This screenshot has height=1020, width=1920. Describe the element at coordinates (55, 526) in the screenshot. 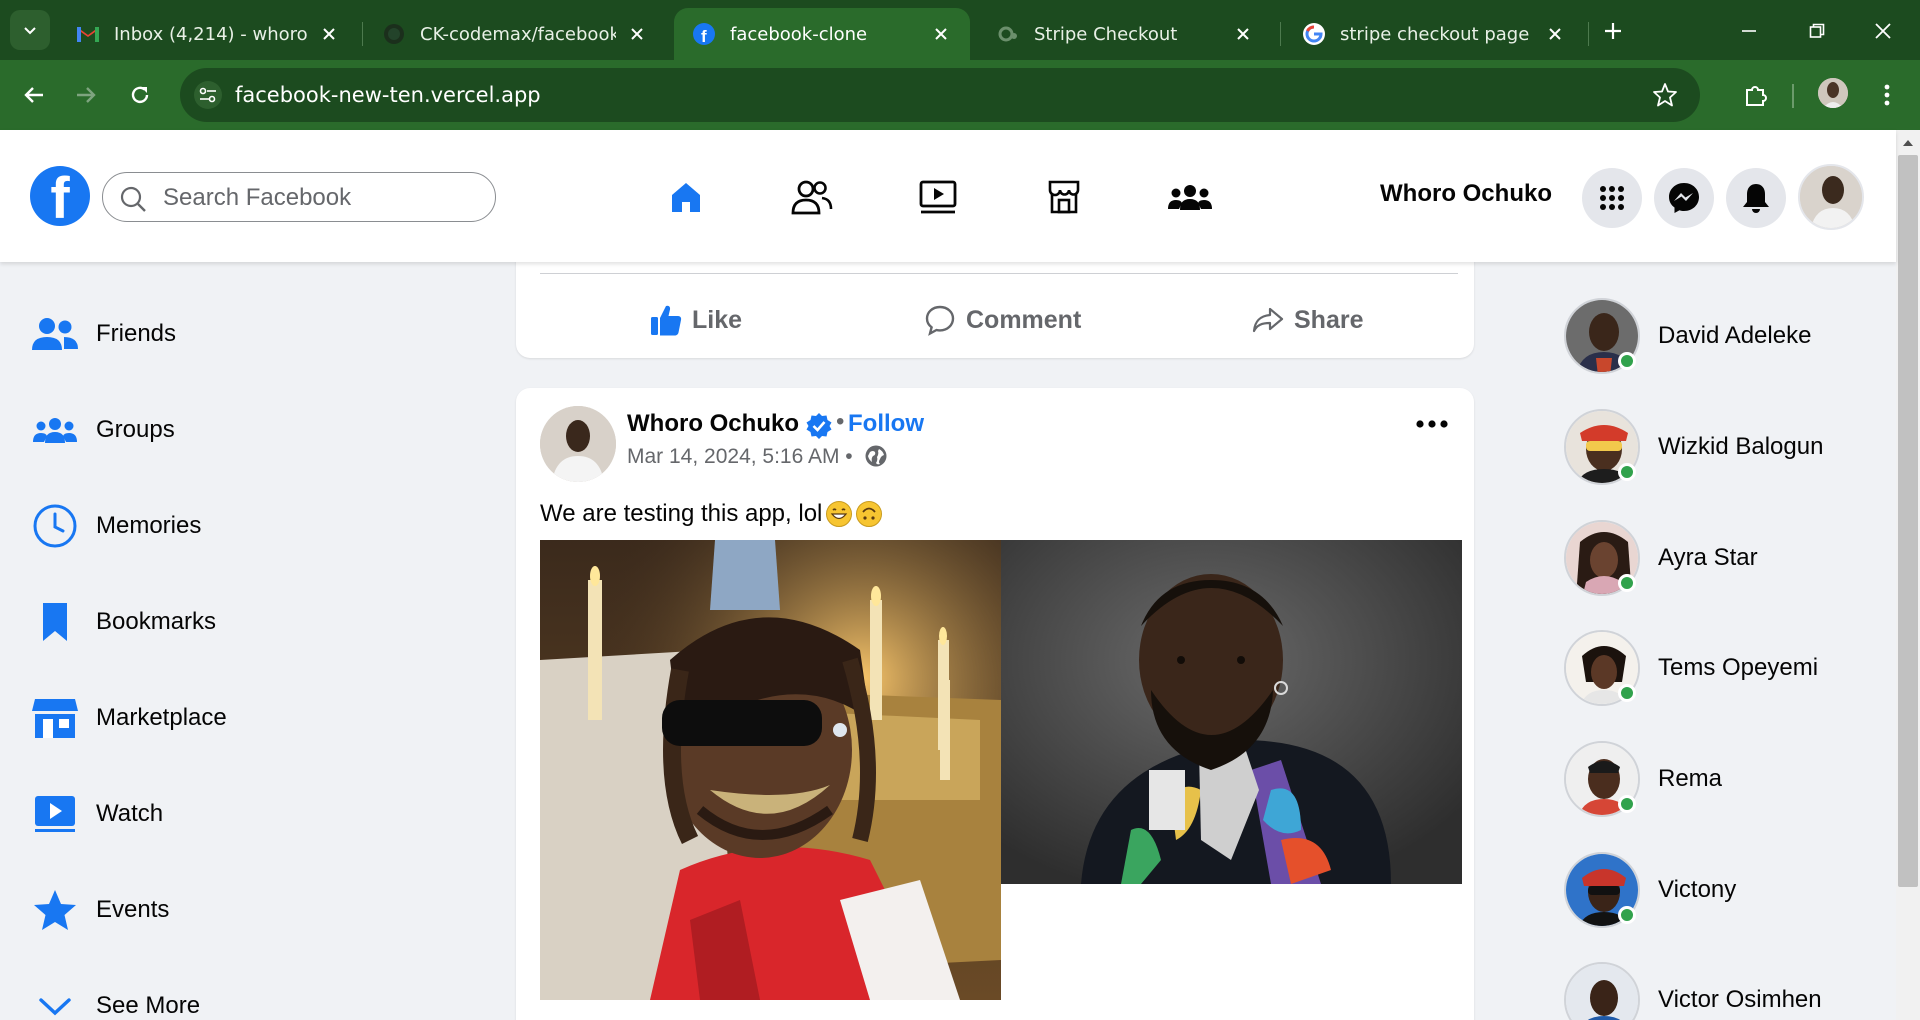

I see `clock-icon` at that location.